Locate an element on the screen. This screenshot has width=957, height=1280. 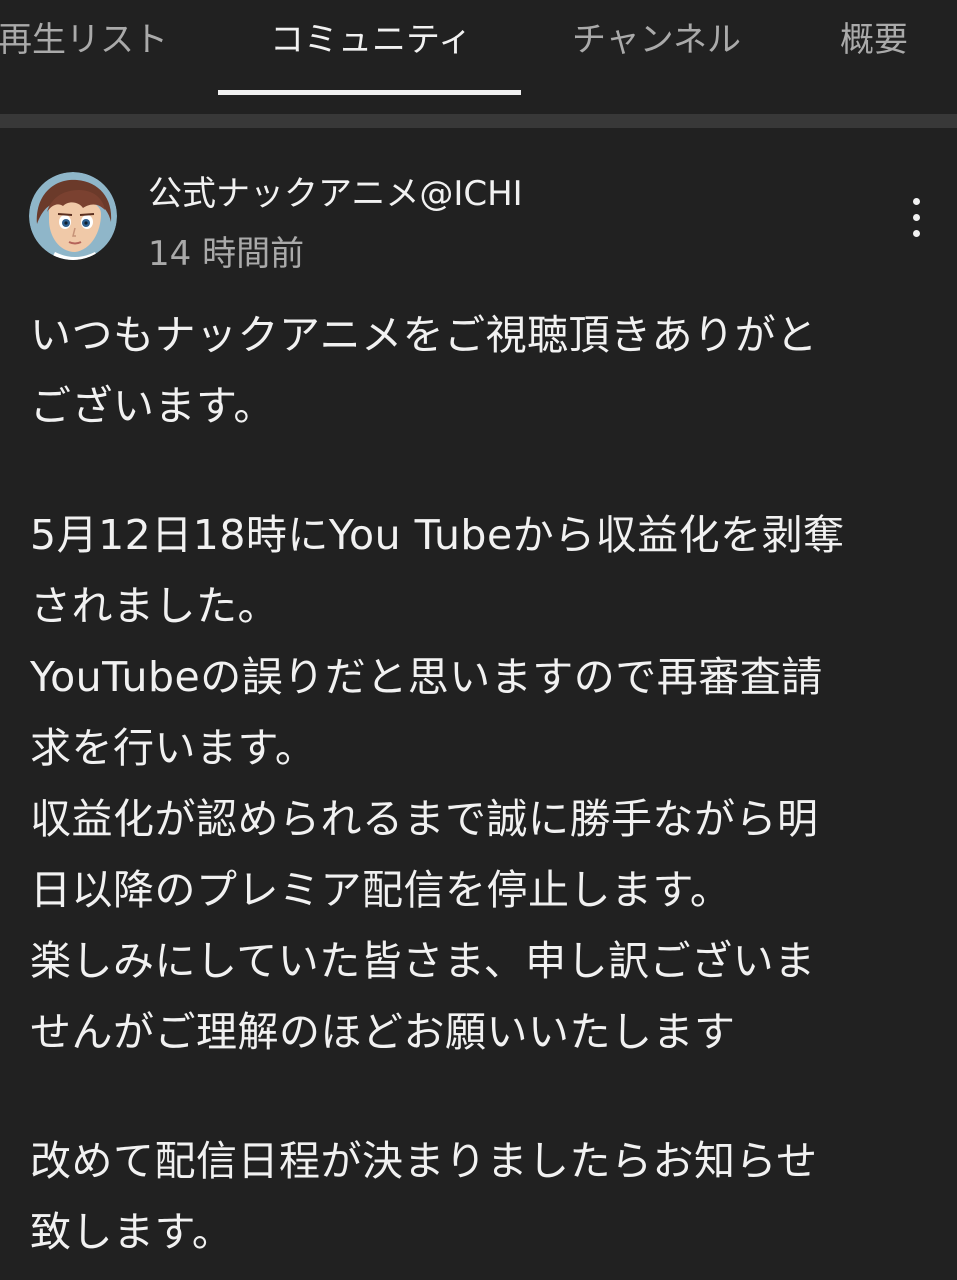
post-paragraph: いつもナックアニメをご視聴頂きありがと ございます。 is located at coordinates (424, 370).